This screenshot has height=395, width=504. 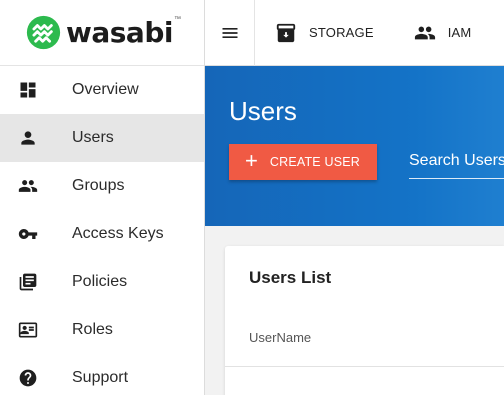 I want to click on help-icon, so click(x=28, y=378).